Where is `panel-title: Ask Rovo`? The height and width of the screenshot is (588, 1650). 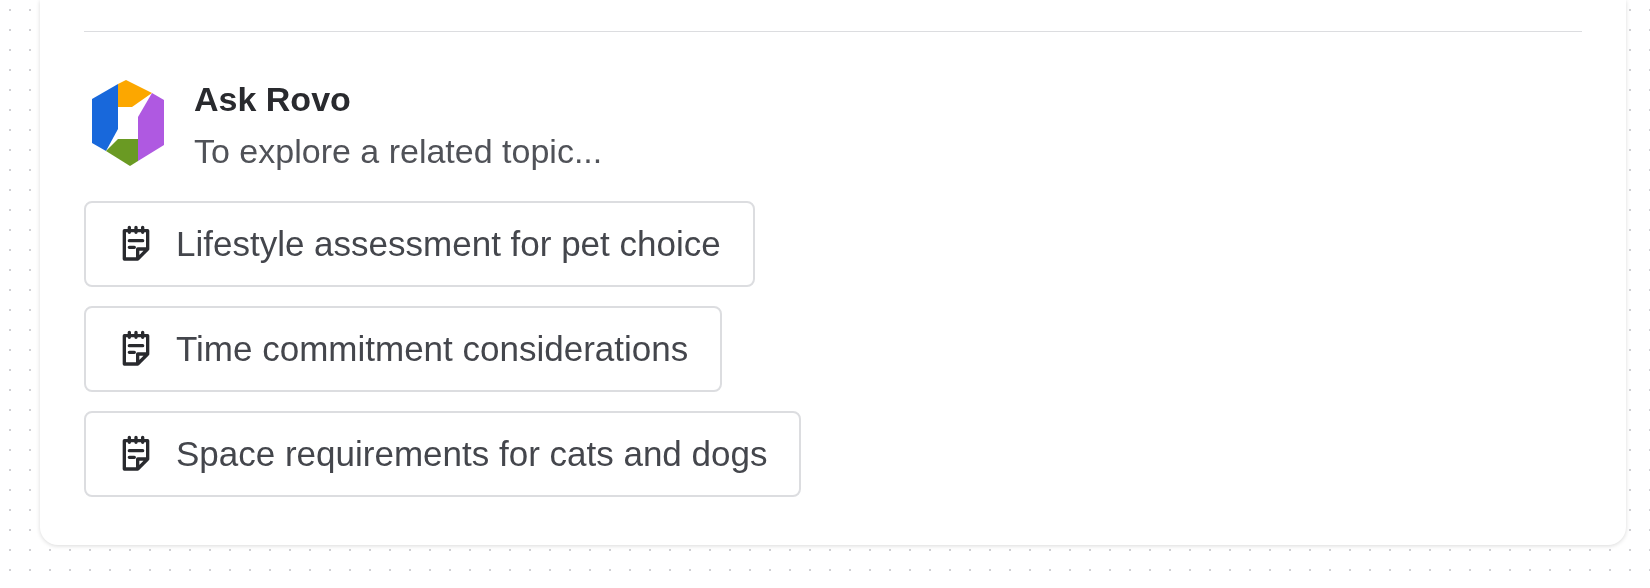
panel-title: Ask Rovo is located at coordinates (273, 99).